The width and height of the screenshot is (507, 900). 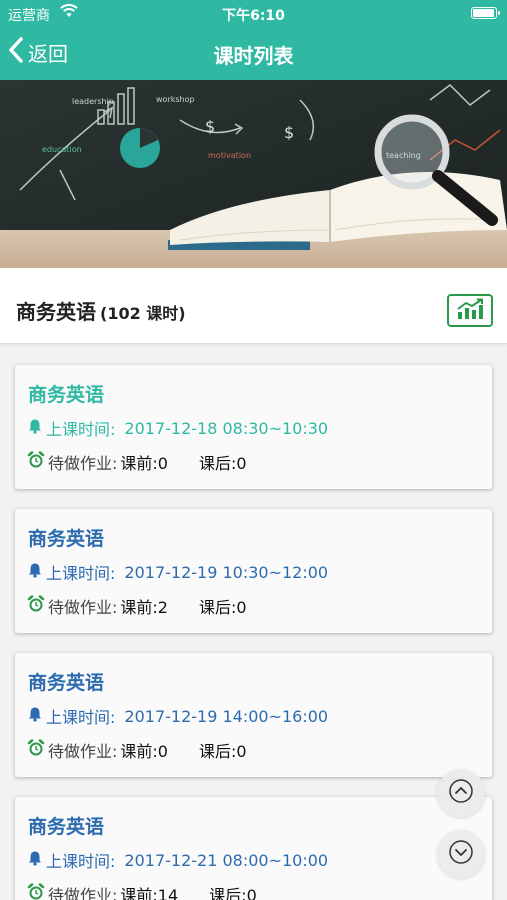 What do you see at coordinates (226, 428) in the screenshot?
I see `time-value: 2017-12-18 08:30~10:30` at bounding box center [226, 428].